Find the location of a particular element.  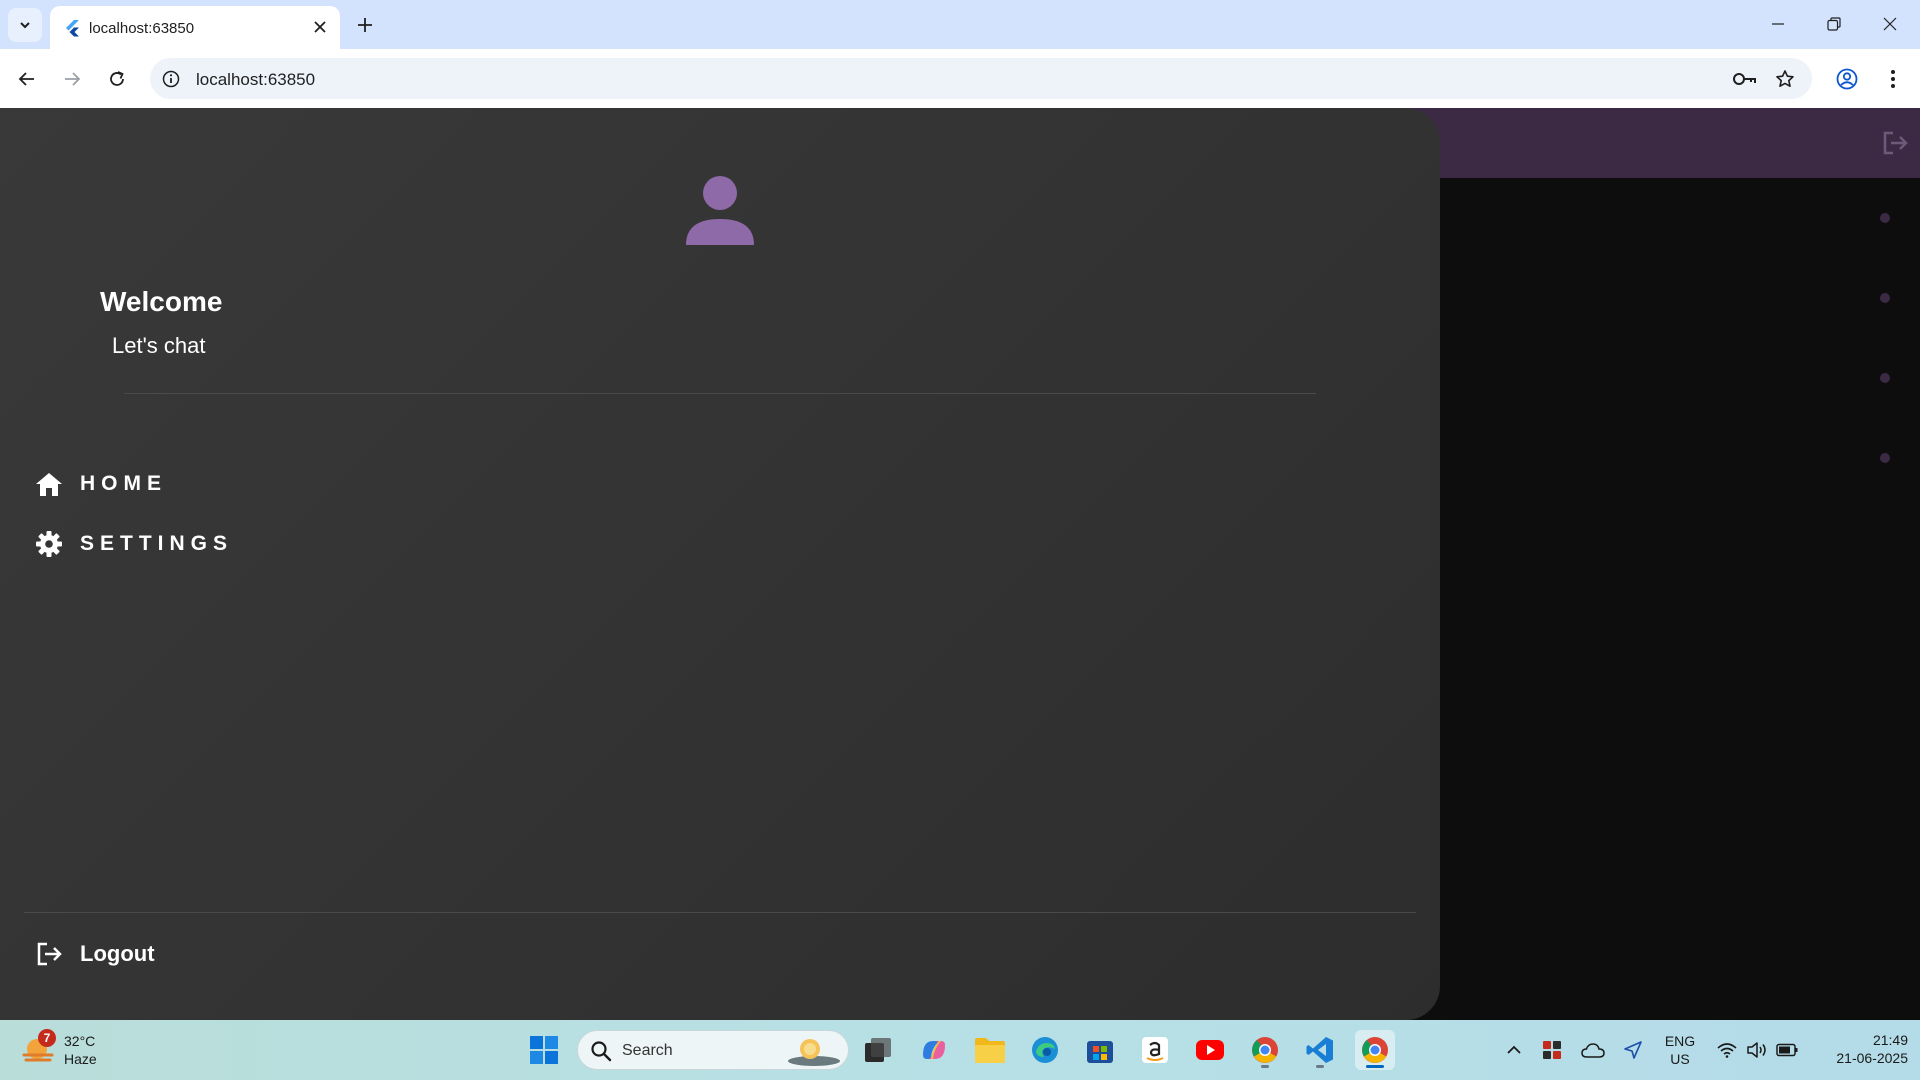

language-indicator: ENG US is located at coordinates (1680, 1050).